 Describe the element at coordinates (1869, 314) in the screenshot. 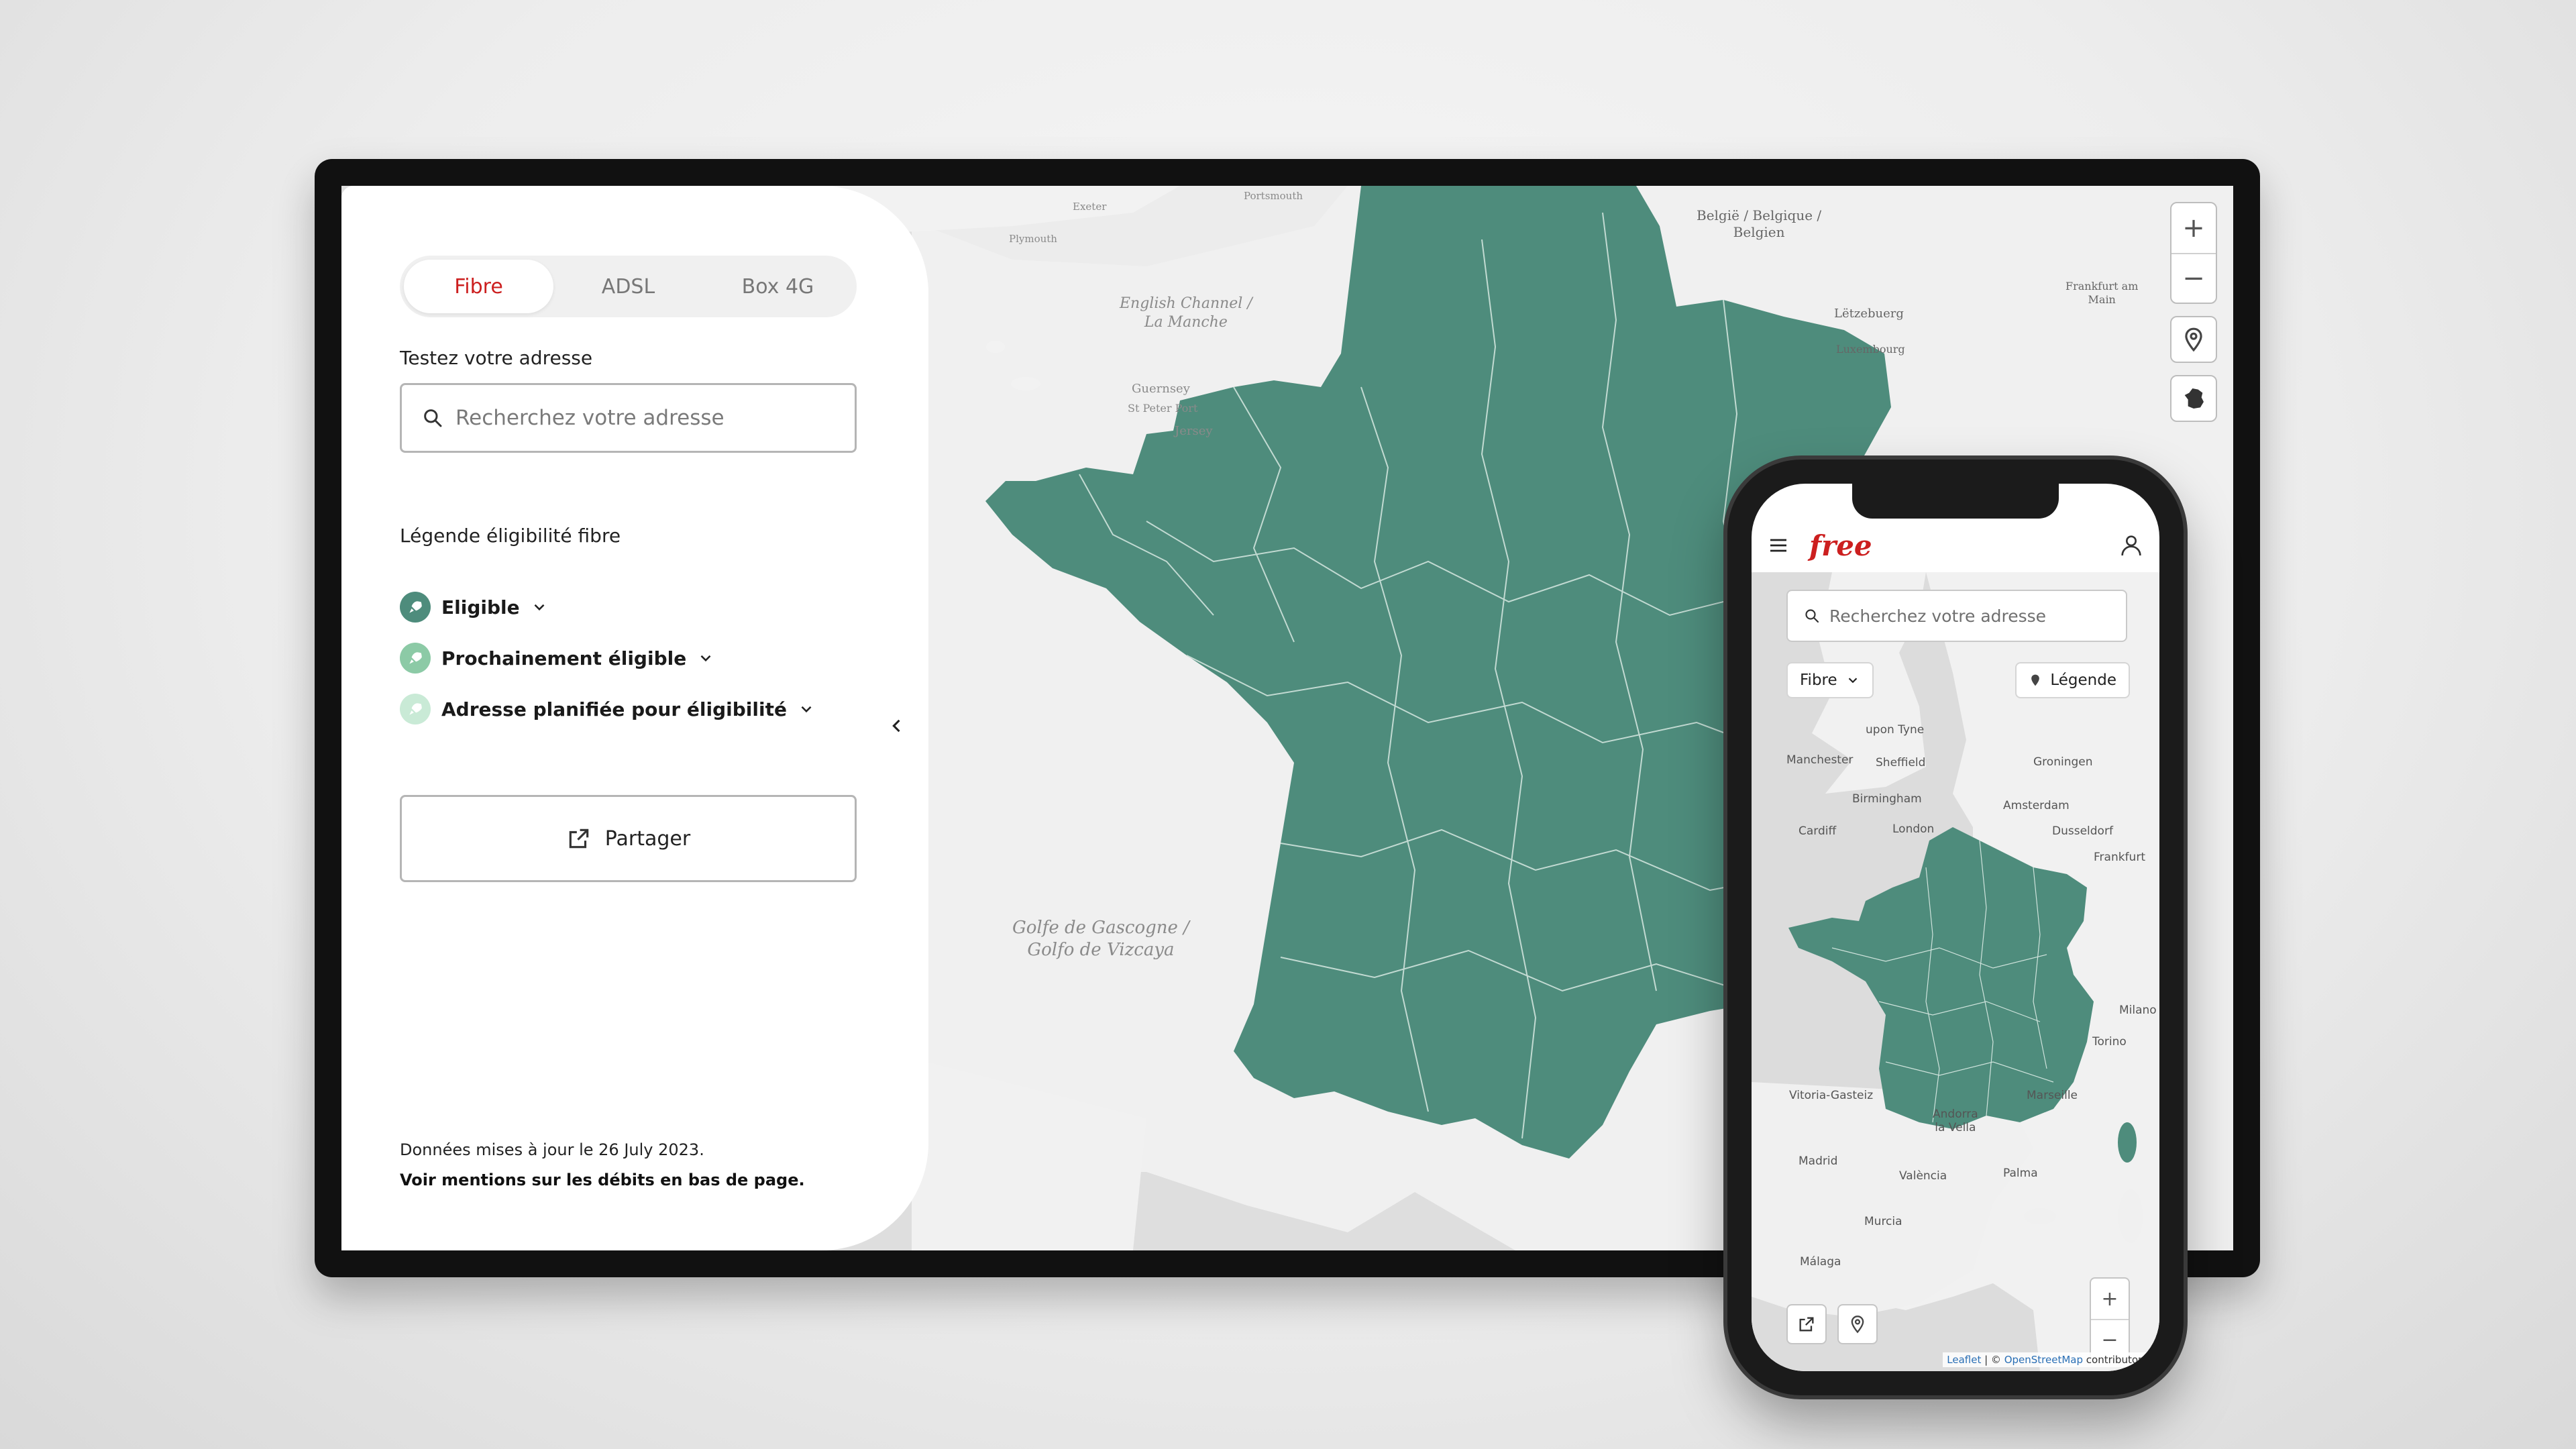

I see `map-label-letzebuerg: Lëtzebuerg` at that location.